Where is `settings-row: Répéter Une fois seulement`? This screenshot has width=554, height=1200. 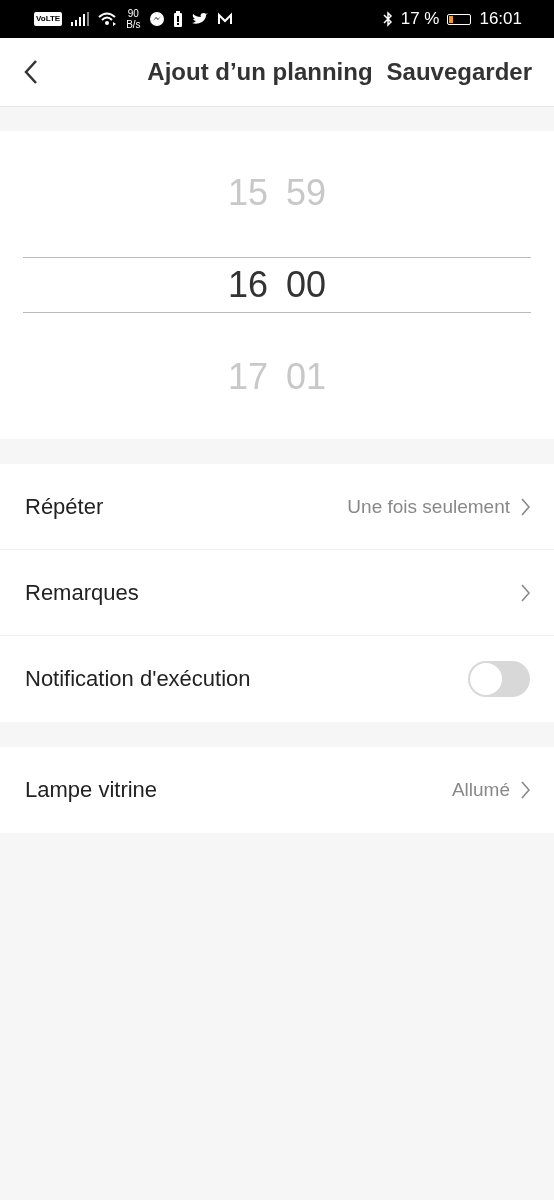 settings-row: Répéter Une fois seulement is located at coordinates (277, 507).